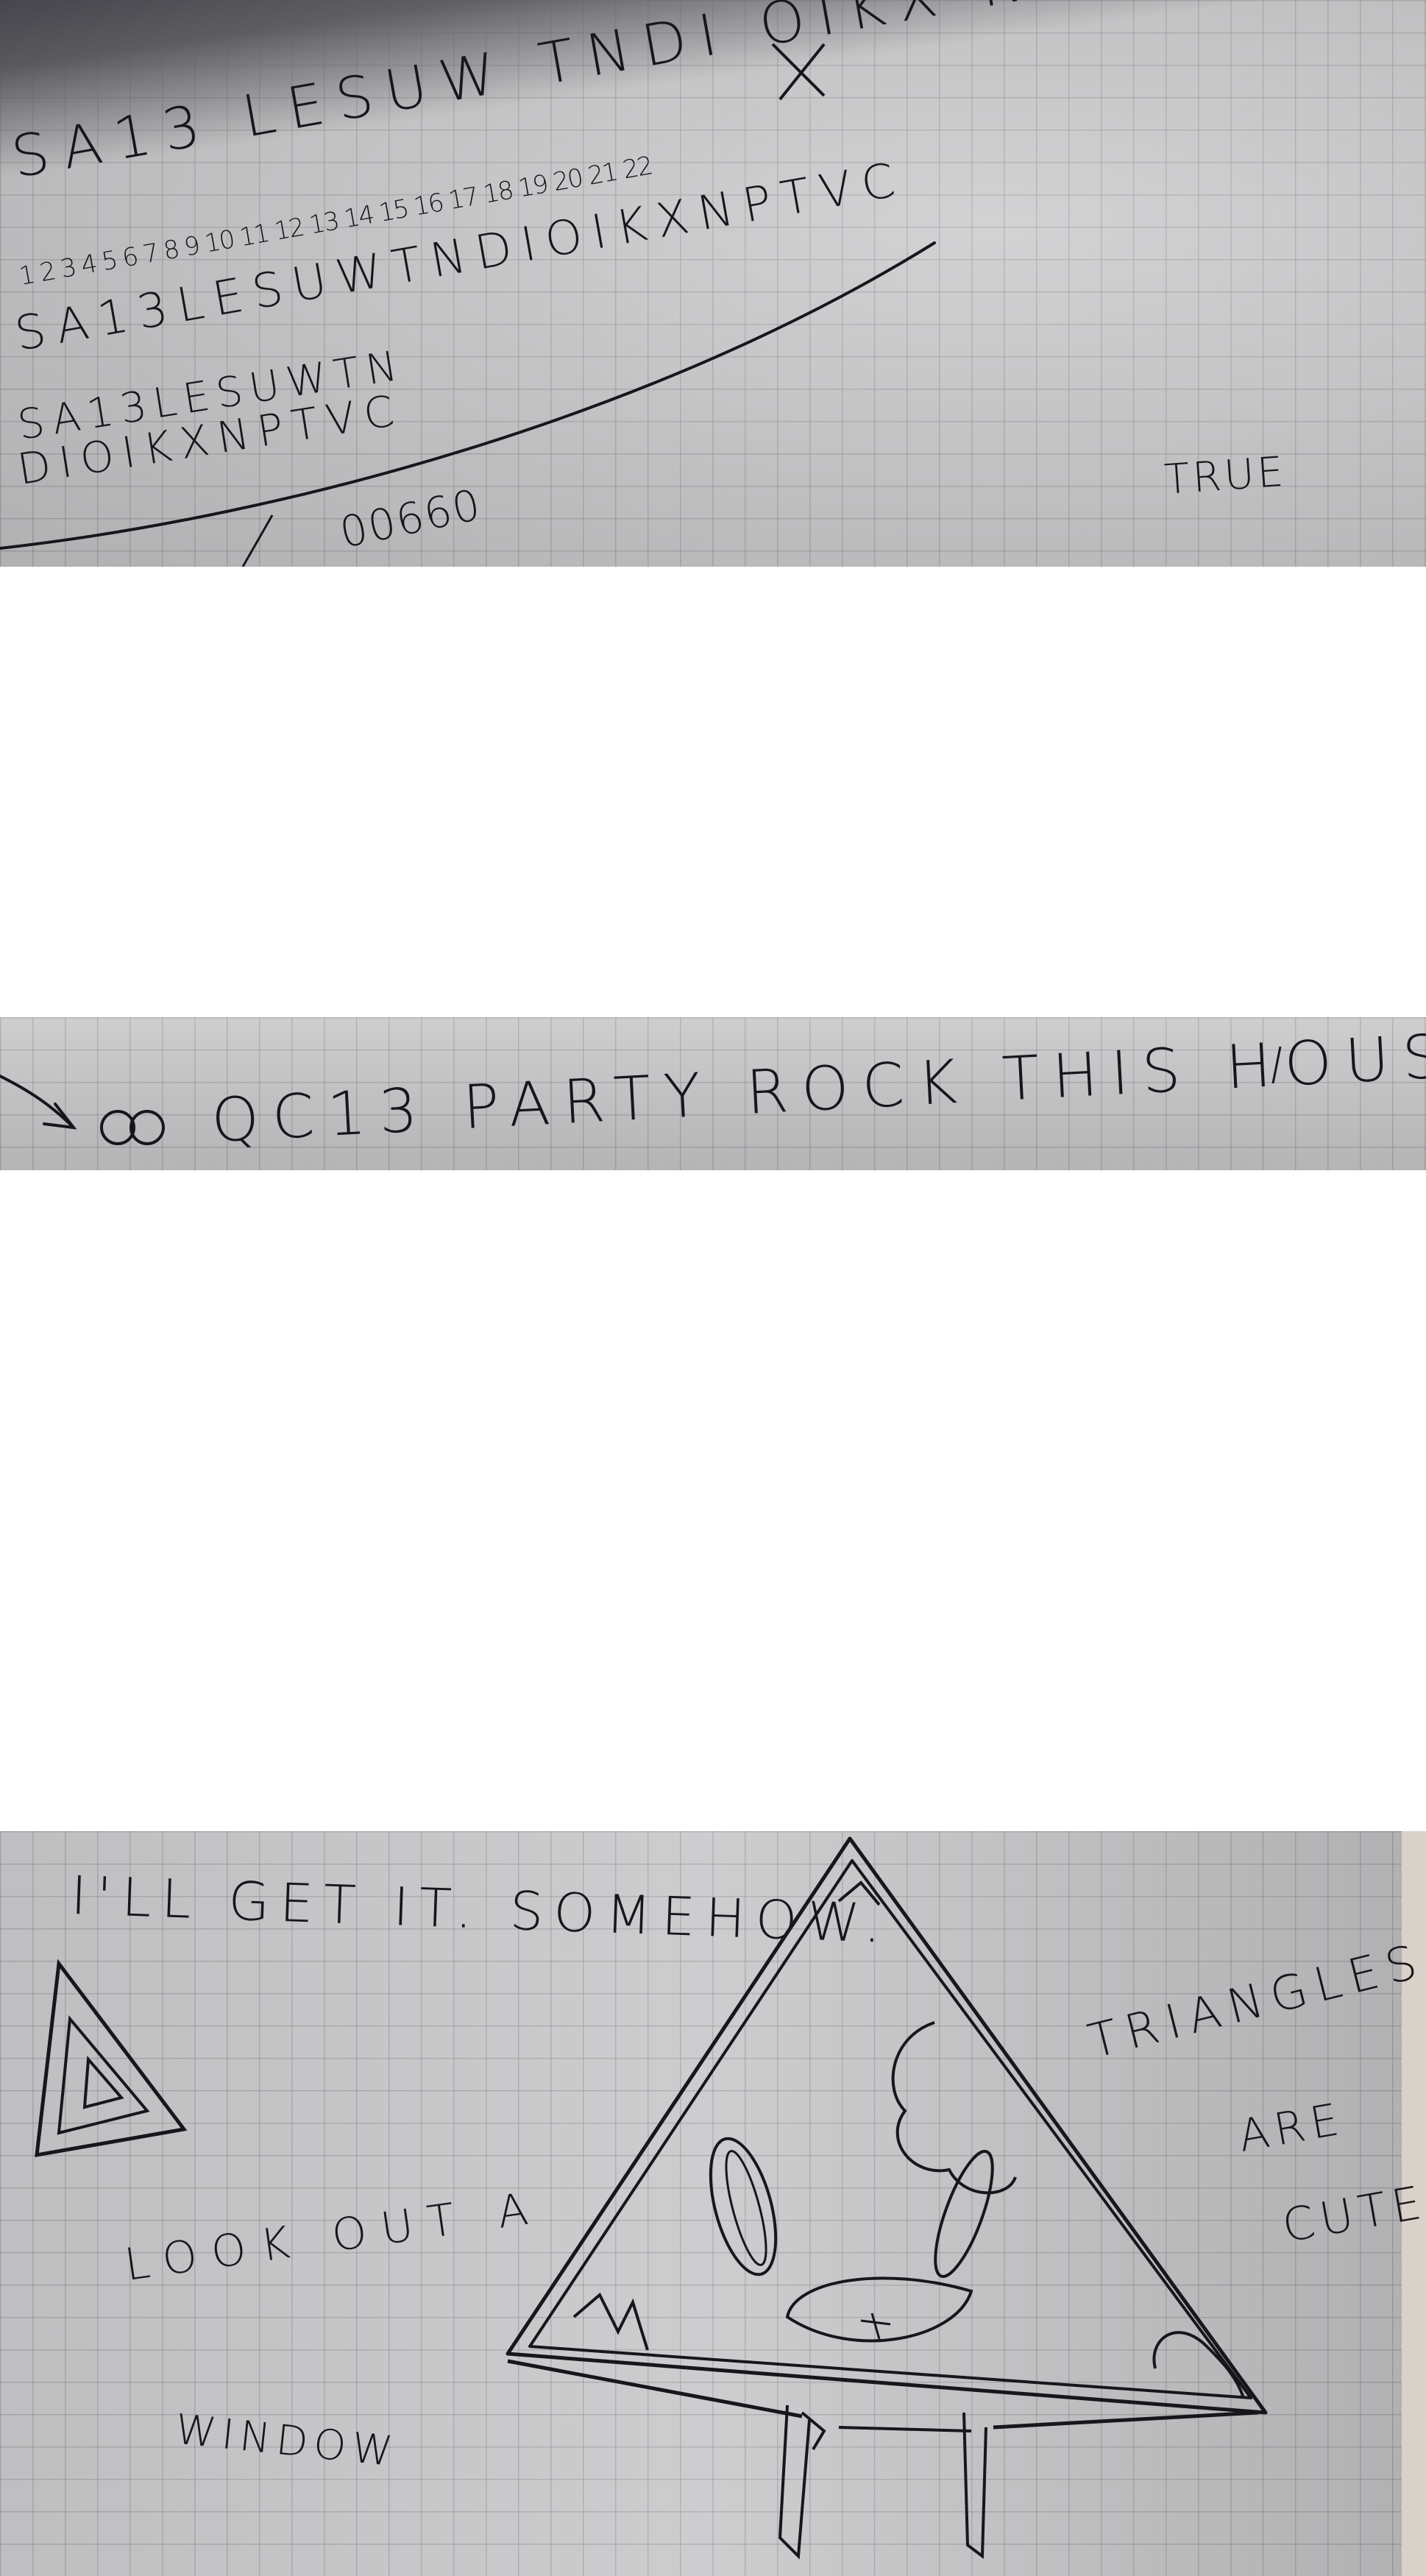  I want to click on underline-curve, so click(468, 305).